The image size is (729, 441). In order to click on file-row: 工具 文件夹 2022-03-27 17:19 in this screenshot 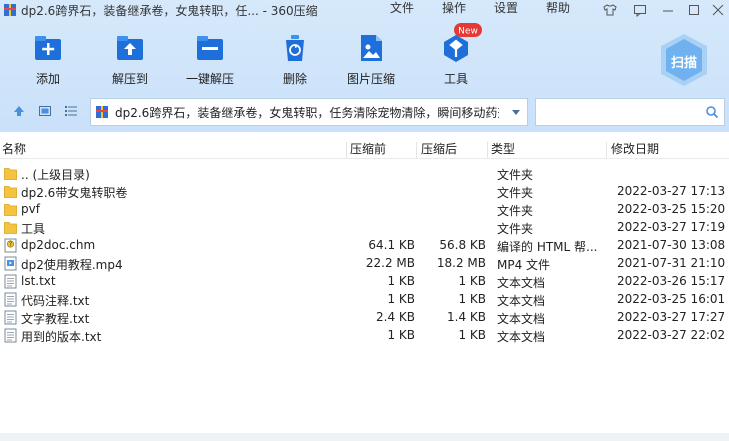, I will do `click(364, 227)`.